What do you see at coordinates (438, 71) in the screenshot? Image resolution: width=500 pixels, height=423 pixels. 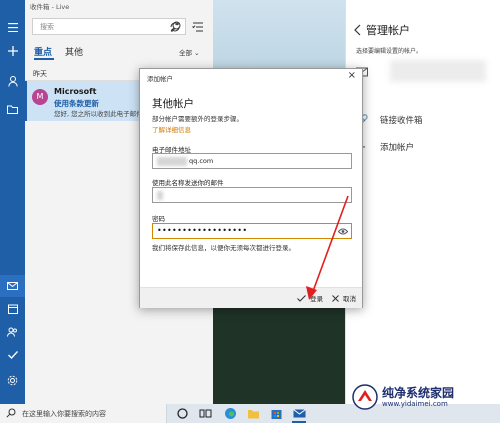 I see `account-entry-redacted` at bounding box center [438, 71].